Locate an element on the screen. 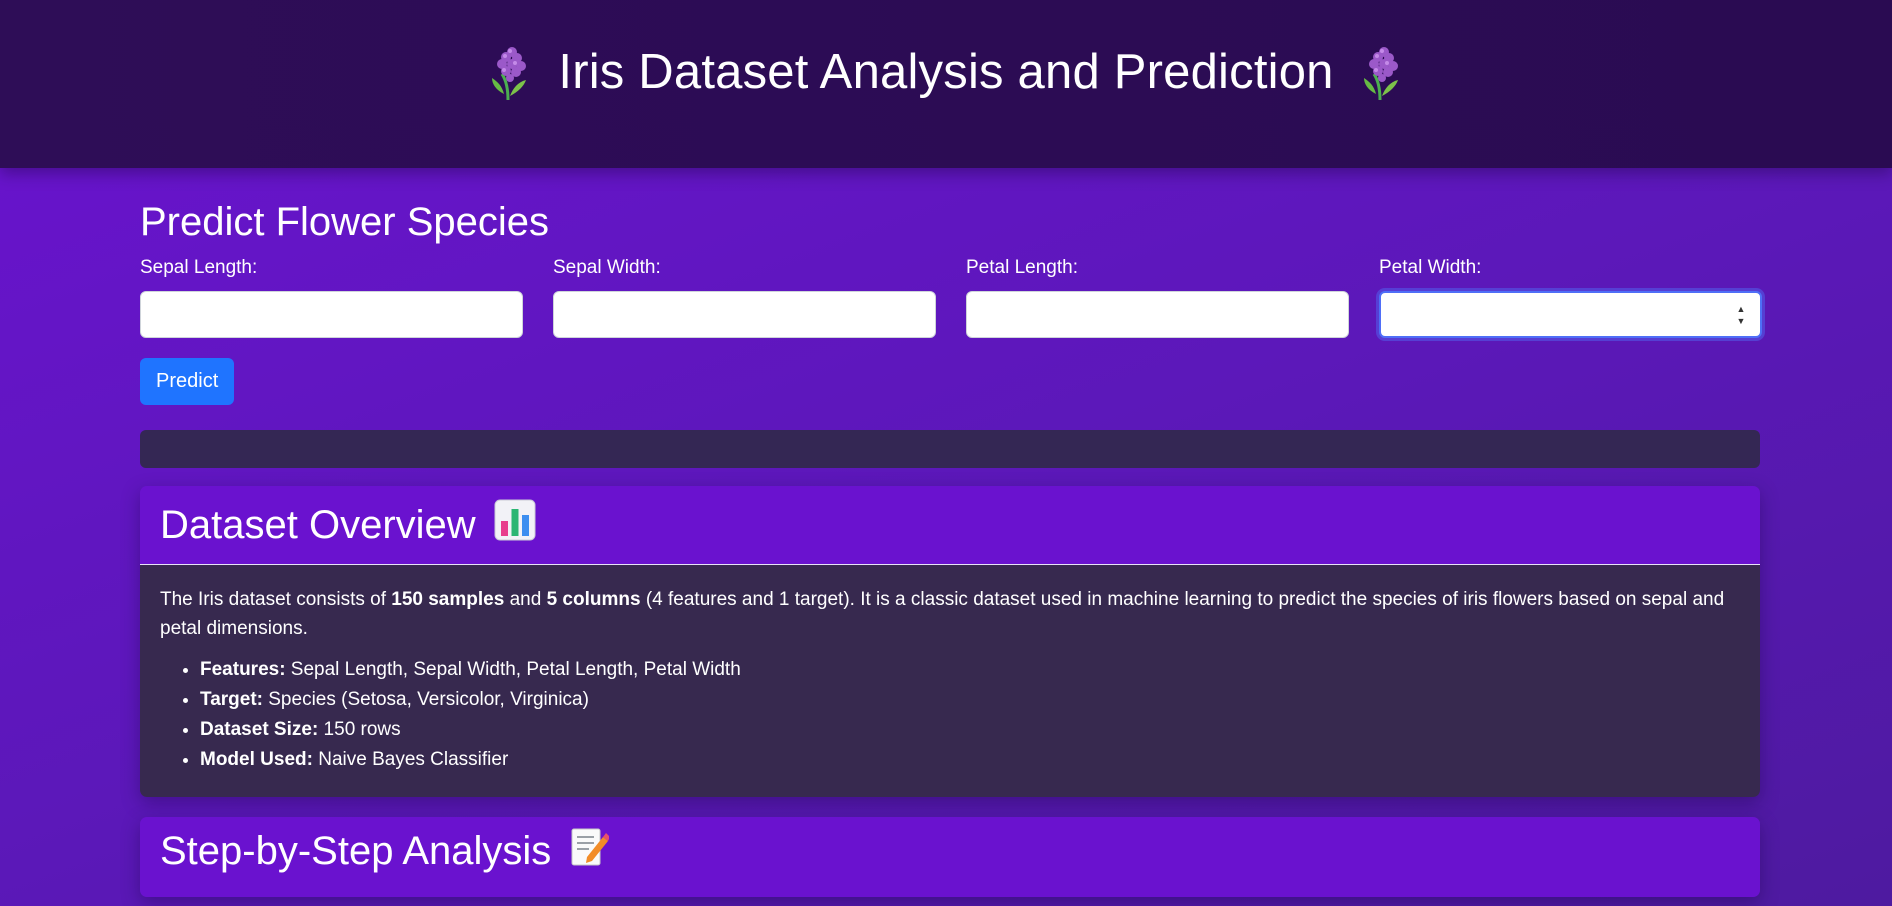 This screenshot has height=906, width=1892. sepal-width-input is located at coordinates (744, 314).